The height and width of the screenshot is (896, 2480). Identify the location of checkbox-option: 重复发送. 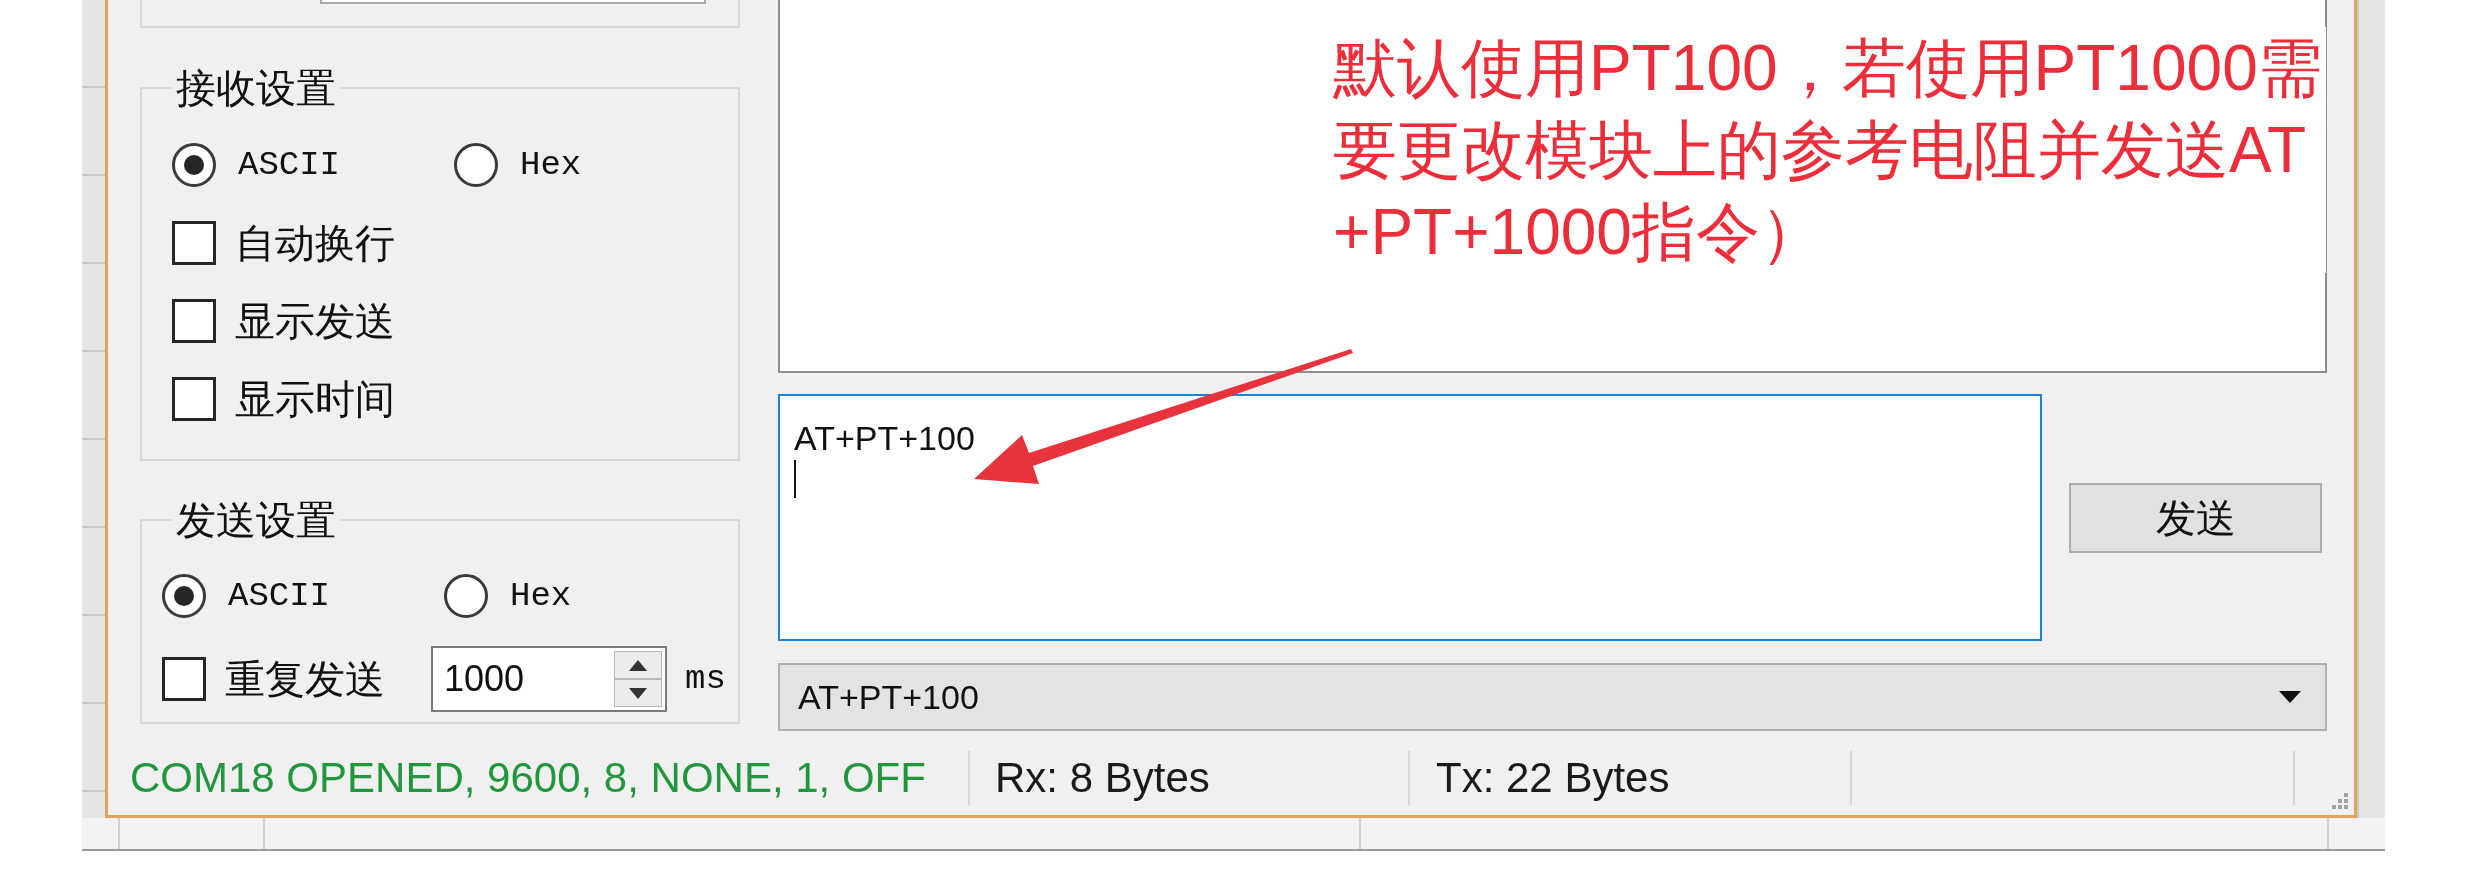
(273, 679).